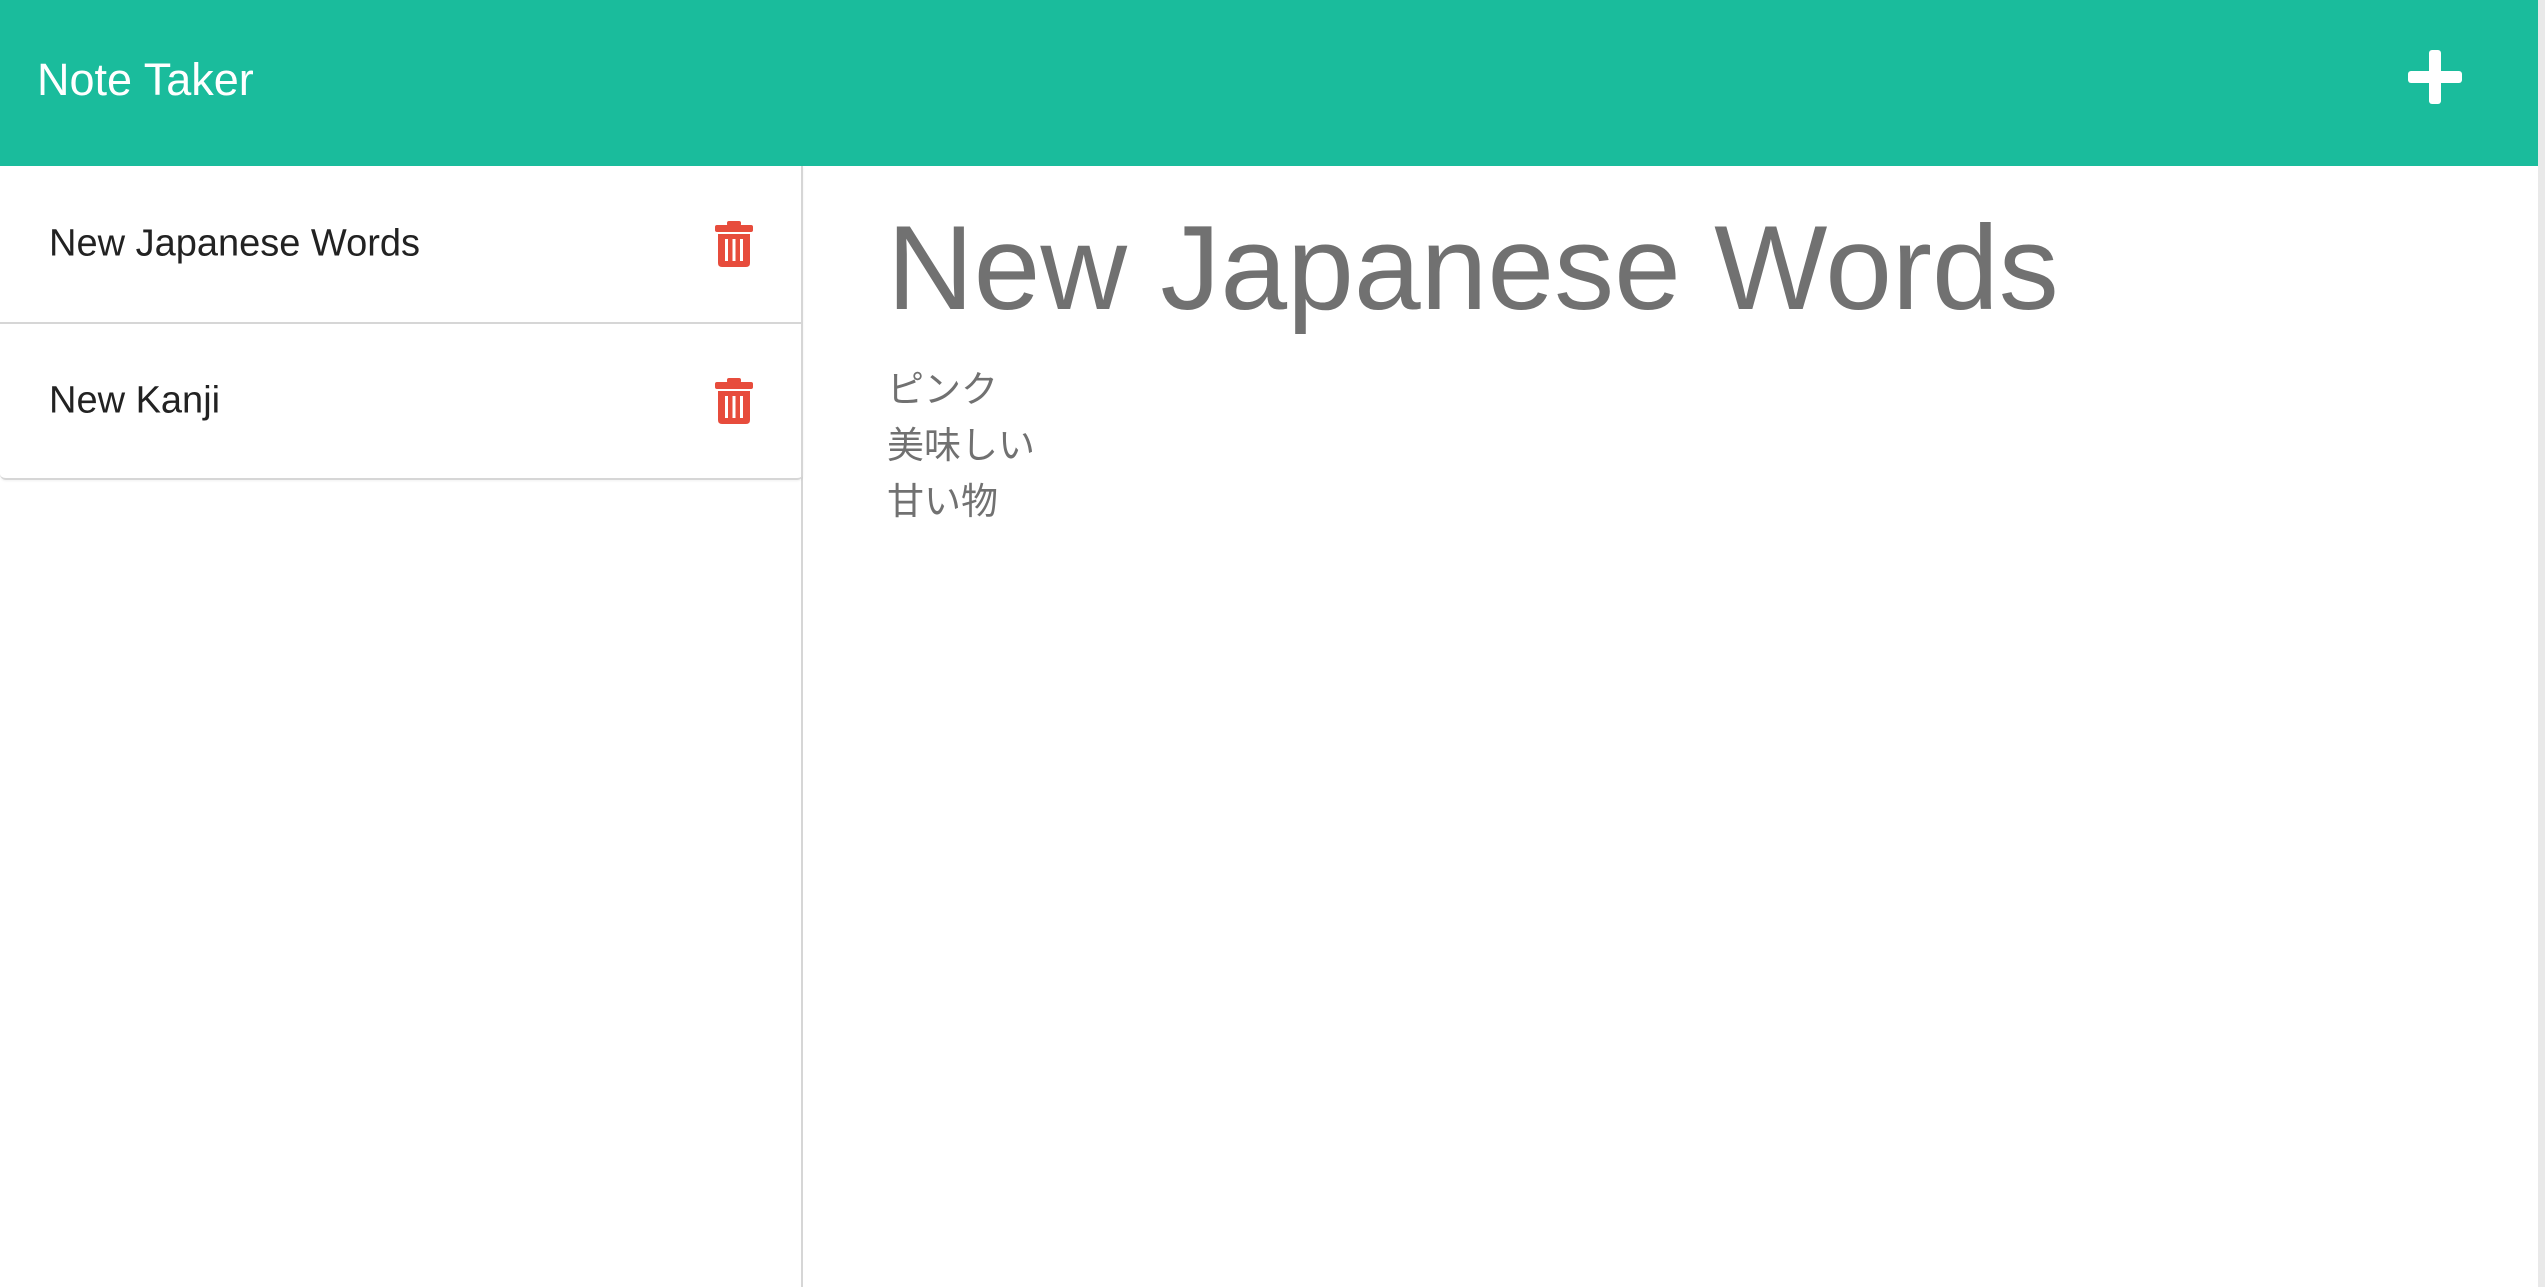 Image resolution: width=2545 pixels, height=1287 pixels. I want to click on note-title: New Japanese Words, so click(1473, 268).